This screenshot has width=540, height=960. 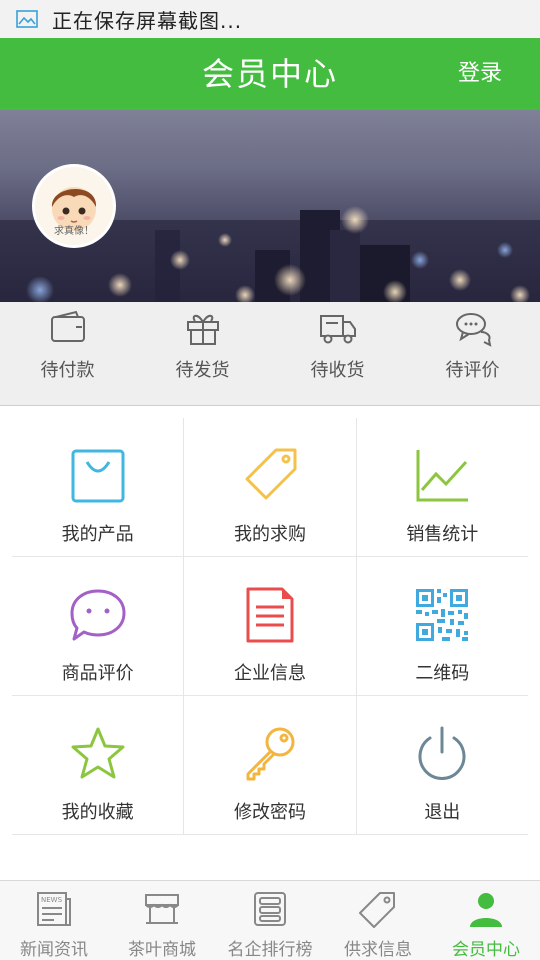 I want to click on qr-code-icon, so click(x=442, y=615).